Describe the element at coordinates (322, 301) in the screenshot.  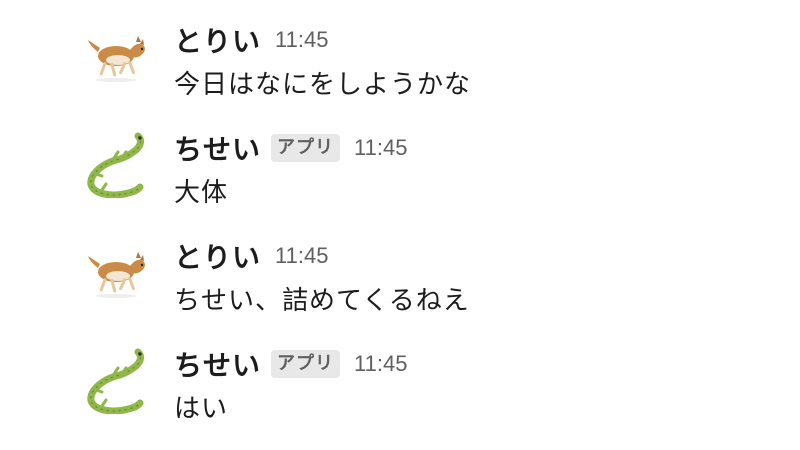
I see `message-text: ちせい、詰めてくるねえ` at that location.